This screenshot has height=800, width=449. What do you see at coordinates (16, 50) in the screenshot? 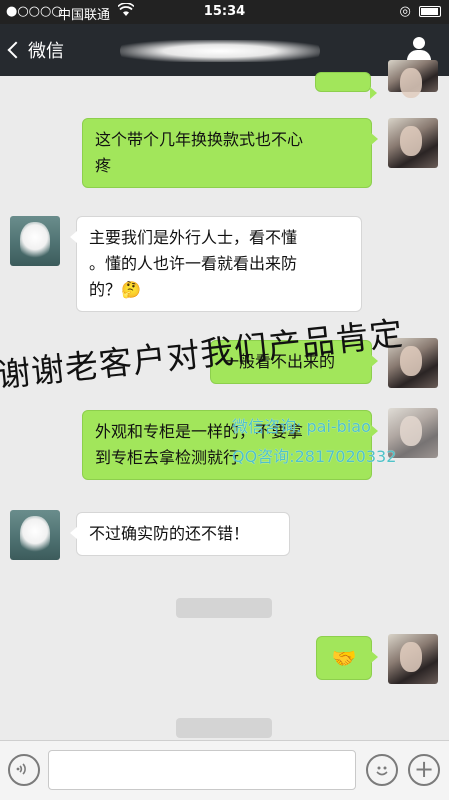
I see `chevron-left-icon` at bounding box center [16, 50].